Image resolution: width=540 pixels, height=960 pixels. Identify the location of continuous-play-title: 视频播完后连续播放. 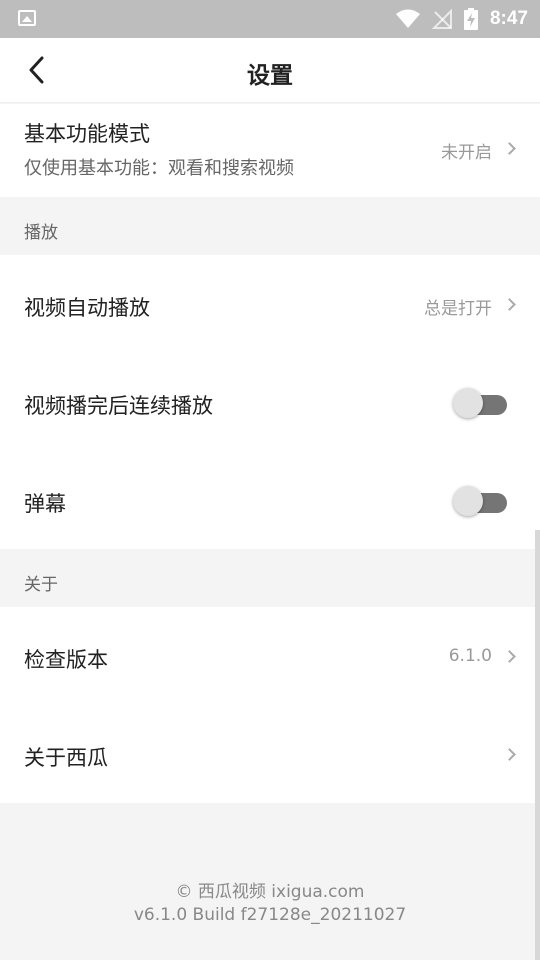
(118, 406).